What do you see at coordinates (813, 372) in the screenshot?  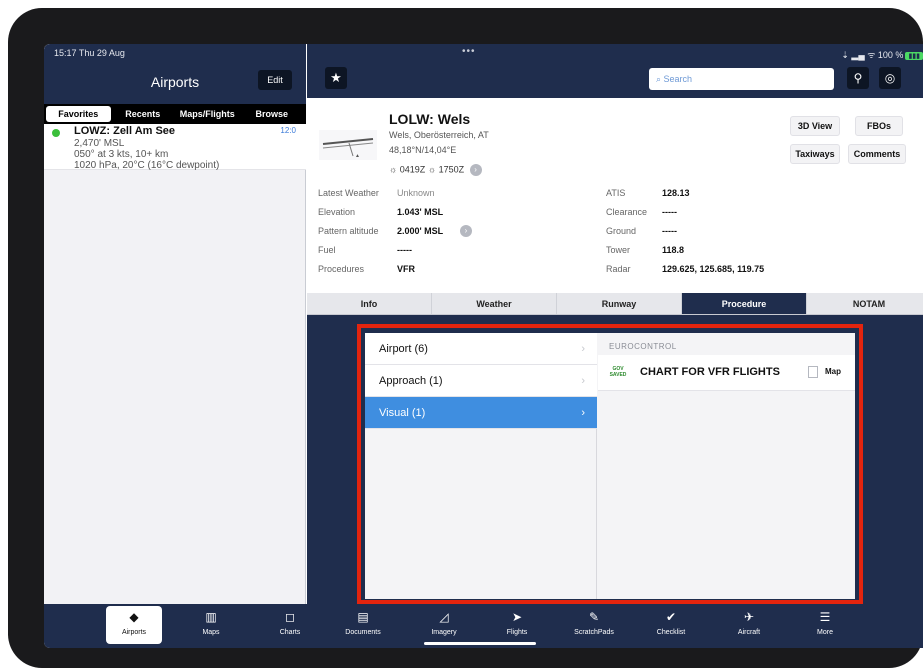 I see `map-icon` at bounding box center [813, 372].